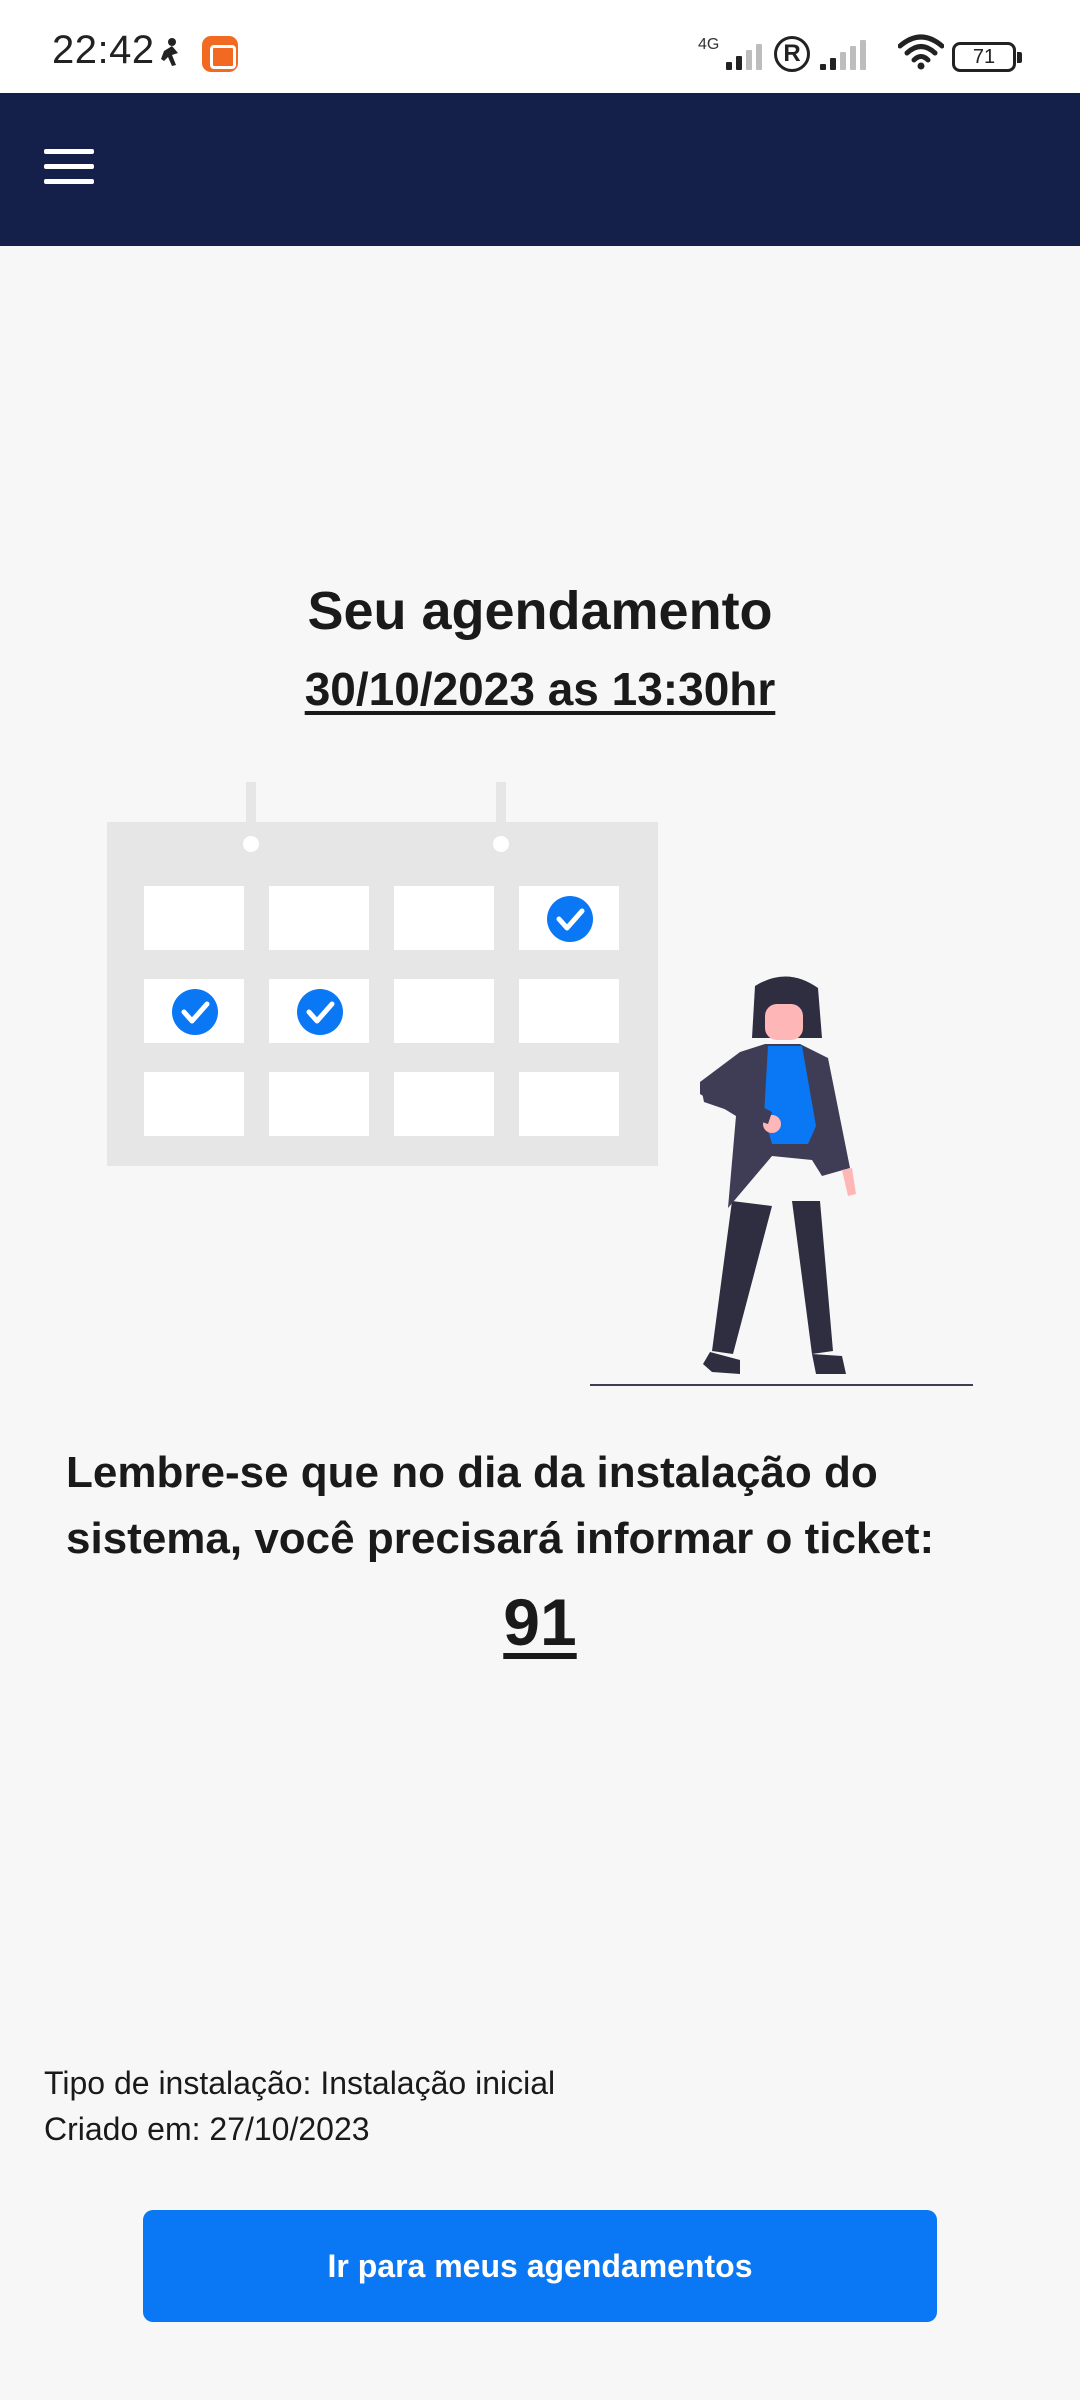  I want to click on network-type-label: 4G, so click(709, 44).